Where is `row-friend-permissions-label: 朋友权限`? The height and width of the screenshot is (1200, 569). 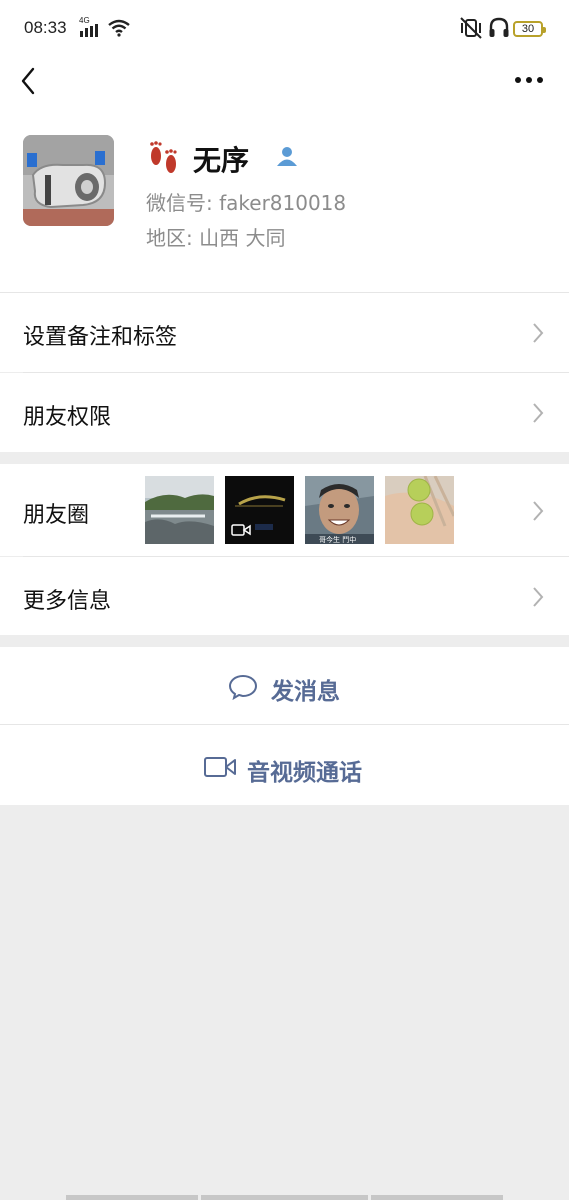
row-friend-permissions-label: 朋友权限 is located at coordinates (67, 417).